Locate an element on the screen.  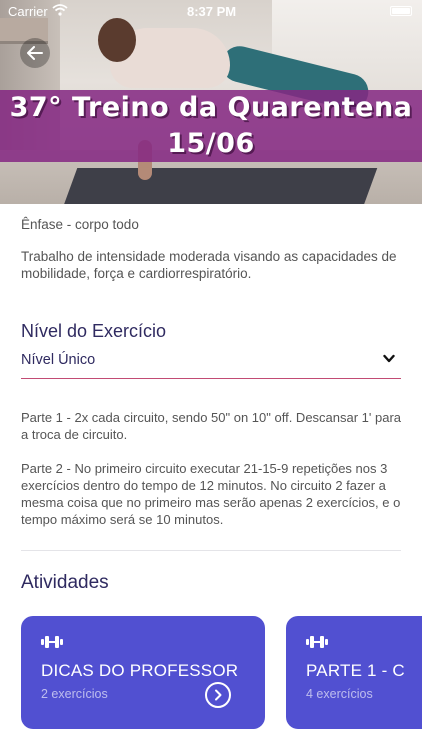
arrow-left-icon is located at coordinates (35, 53).